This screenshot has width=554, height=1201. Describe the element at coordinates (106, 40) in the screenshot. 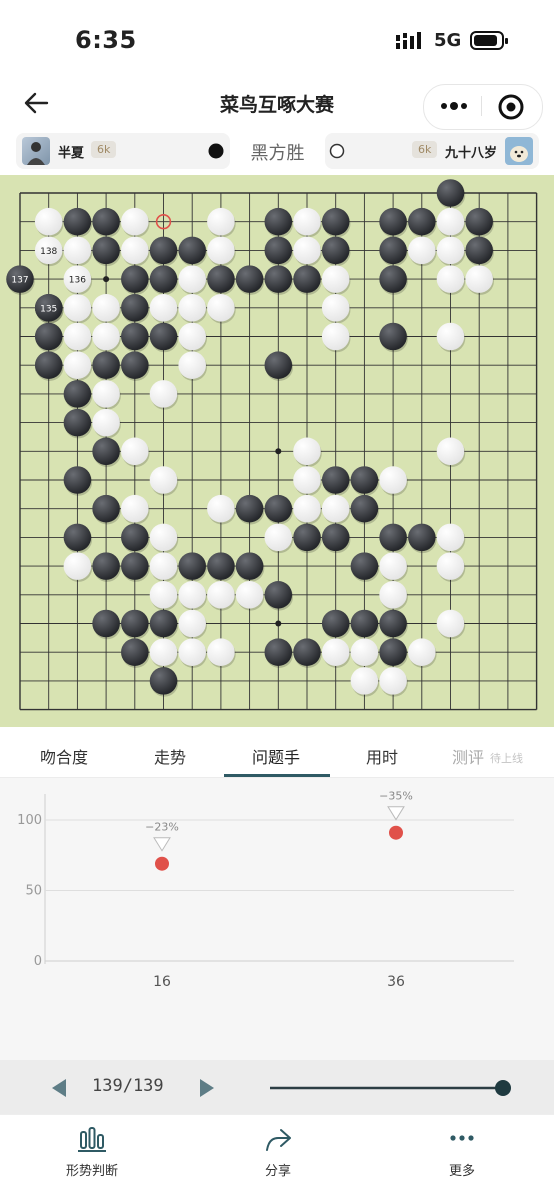

I see `status-time: 6:35` at that location.